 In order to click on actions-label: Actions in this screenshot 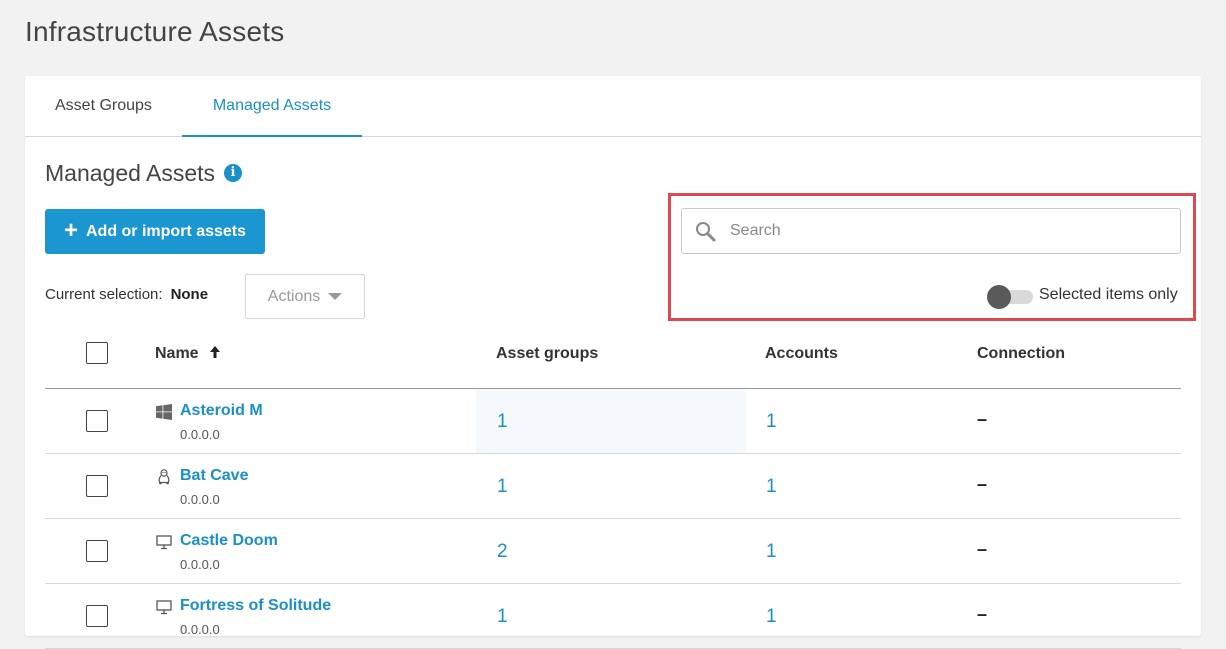, I will do `click(294, 296)`.